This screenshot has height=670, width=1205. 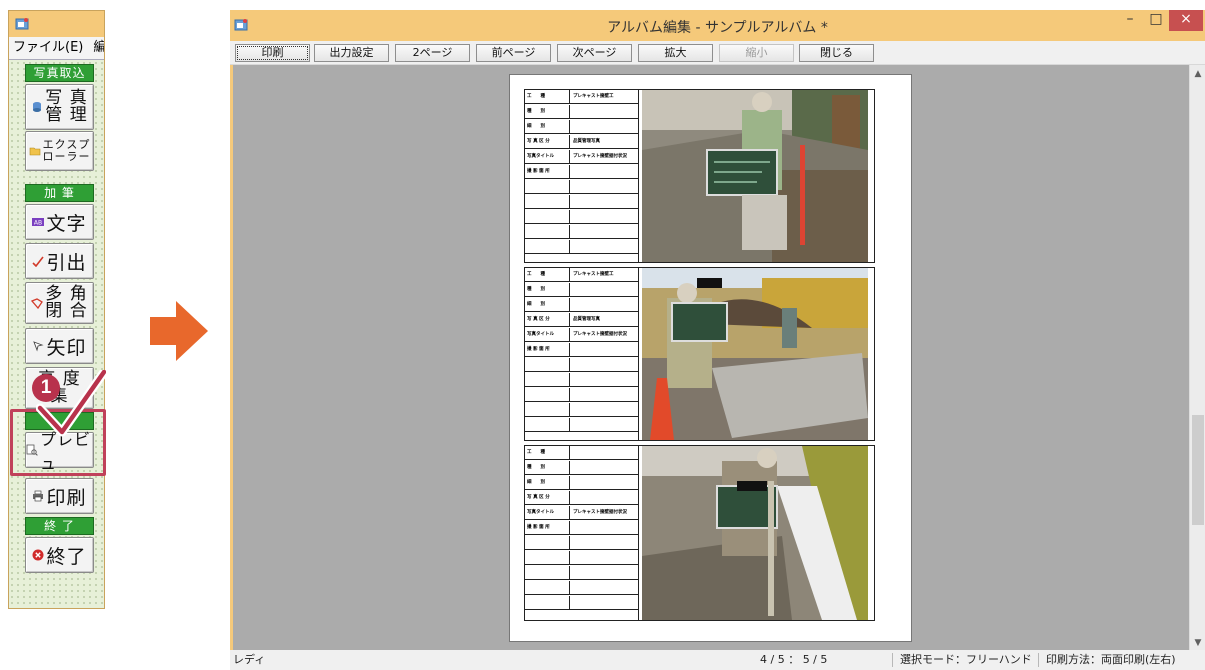 I want to click on vertical-scrollbar: ▲ ▼, so click(x=1197, y=357).